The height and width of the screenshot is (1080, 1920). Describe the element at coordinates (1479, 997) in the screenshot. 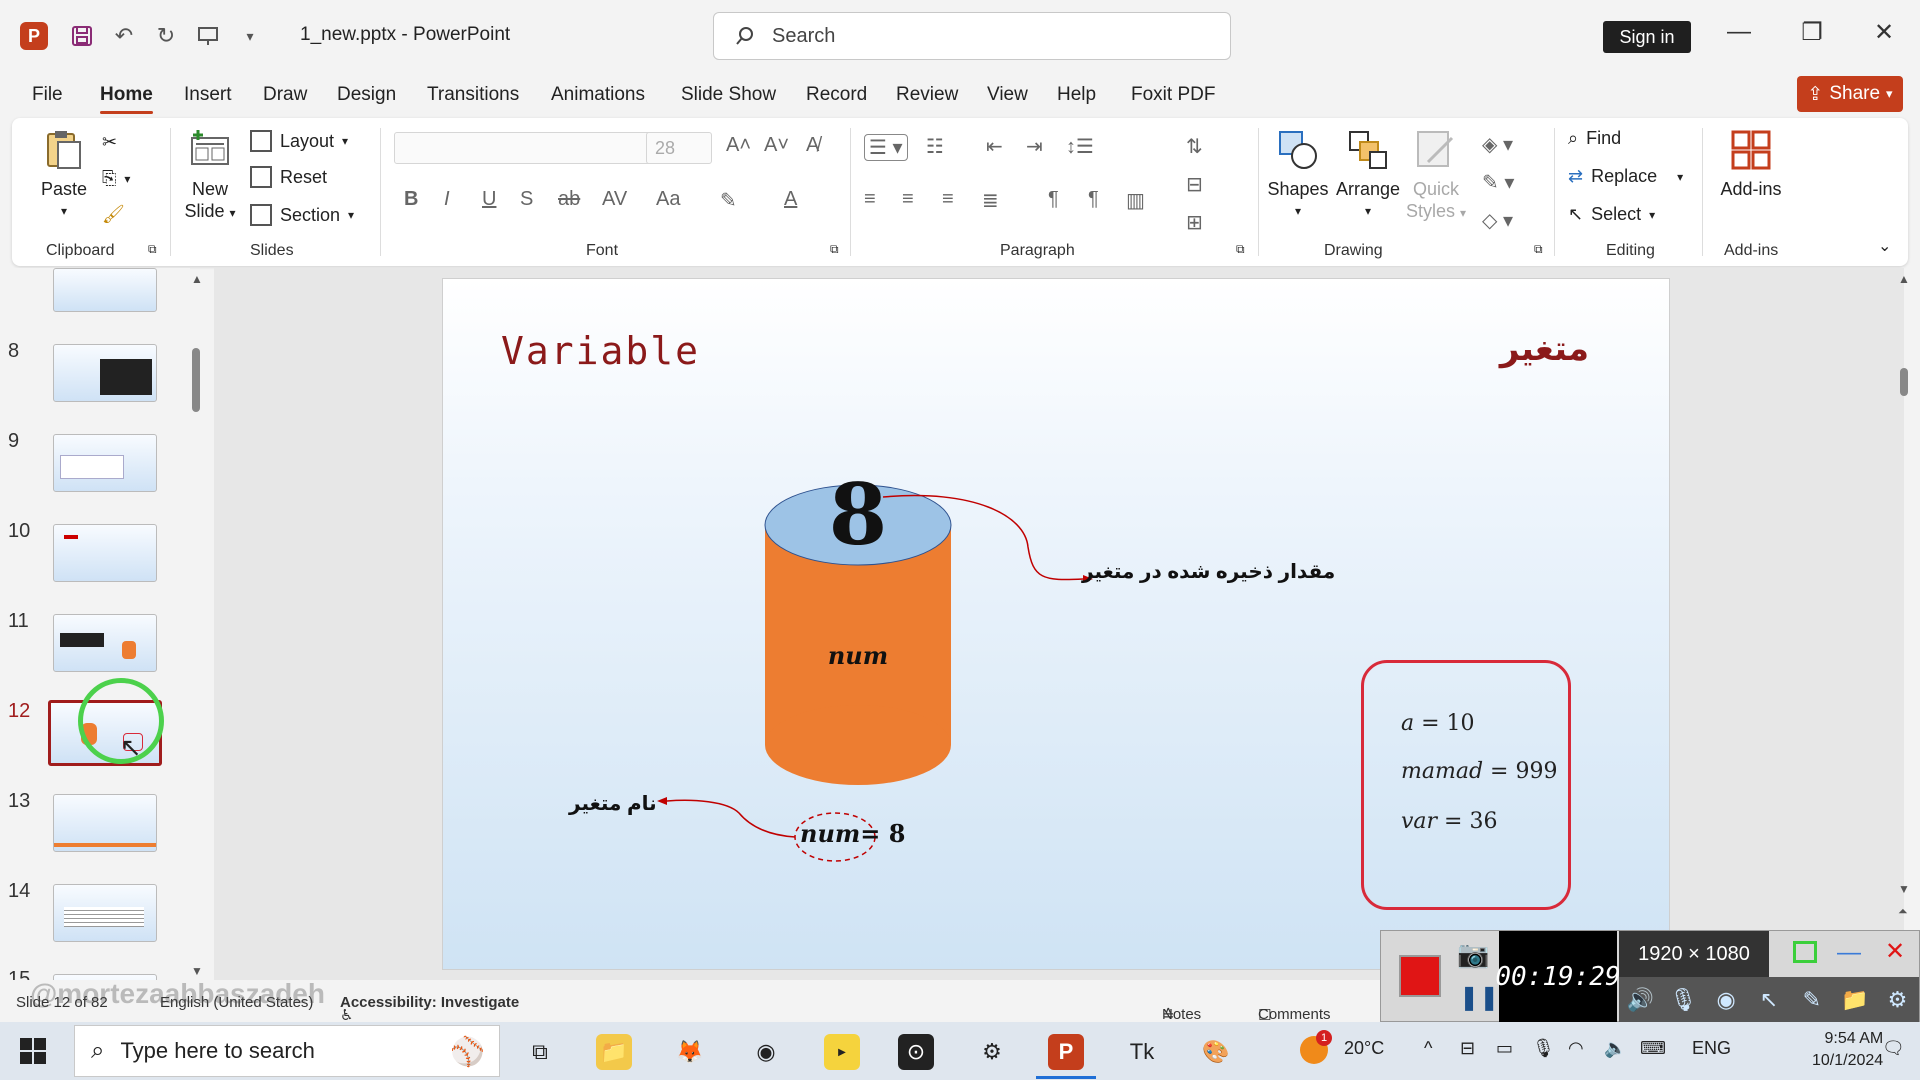

I see `pause-icon: ❚❚` at that location.